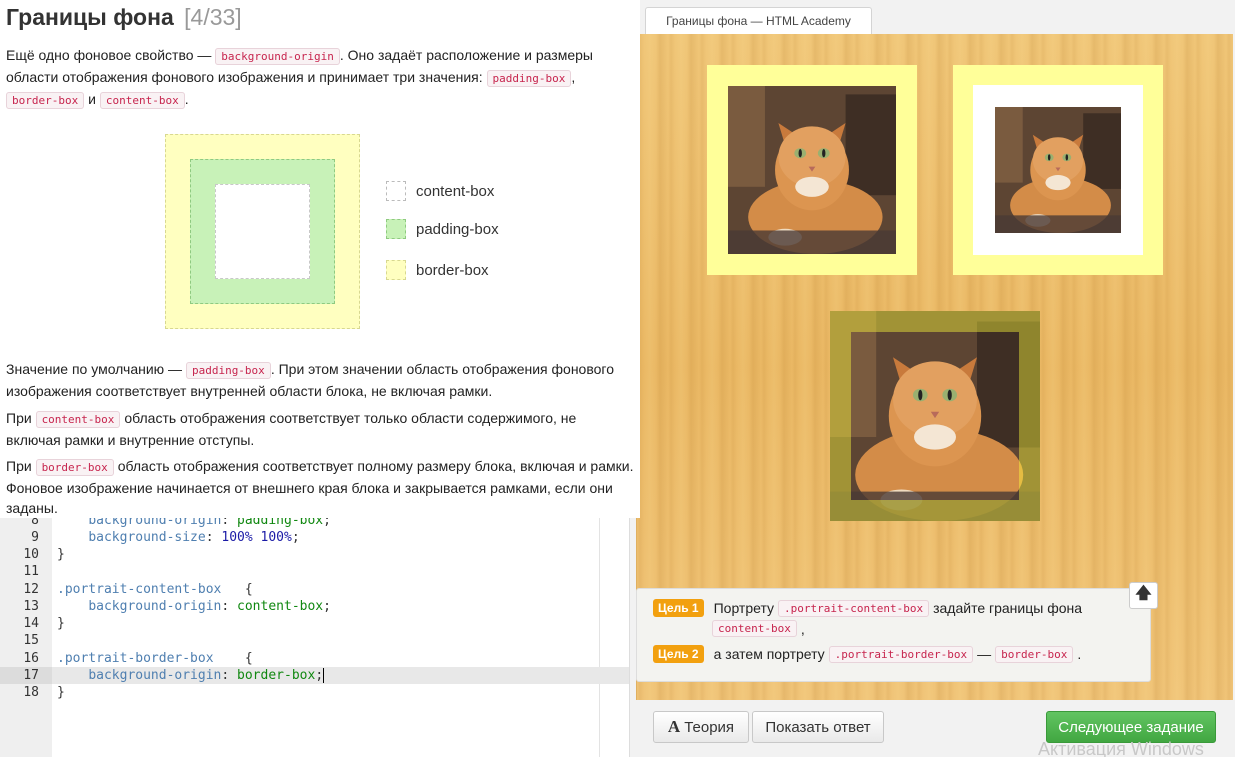 The image size is (1235, 757). I want to click on tab-title: Границы фона — HTML Academy, so click(758, 21).